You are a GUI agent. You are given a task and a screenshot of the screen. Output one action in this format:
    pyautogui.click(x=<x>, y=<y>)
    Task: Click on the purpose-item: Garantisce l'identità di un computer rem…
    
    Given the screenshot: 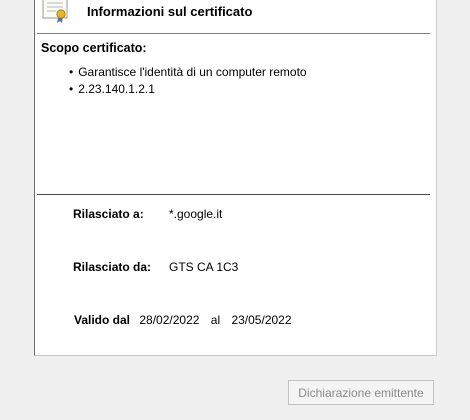 What is the action you would take?
    pyautogui.click(x=187, y=72)
    